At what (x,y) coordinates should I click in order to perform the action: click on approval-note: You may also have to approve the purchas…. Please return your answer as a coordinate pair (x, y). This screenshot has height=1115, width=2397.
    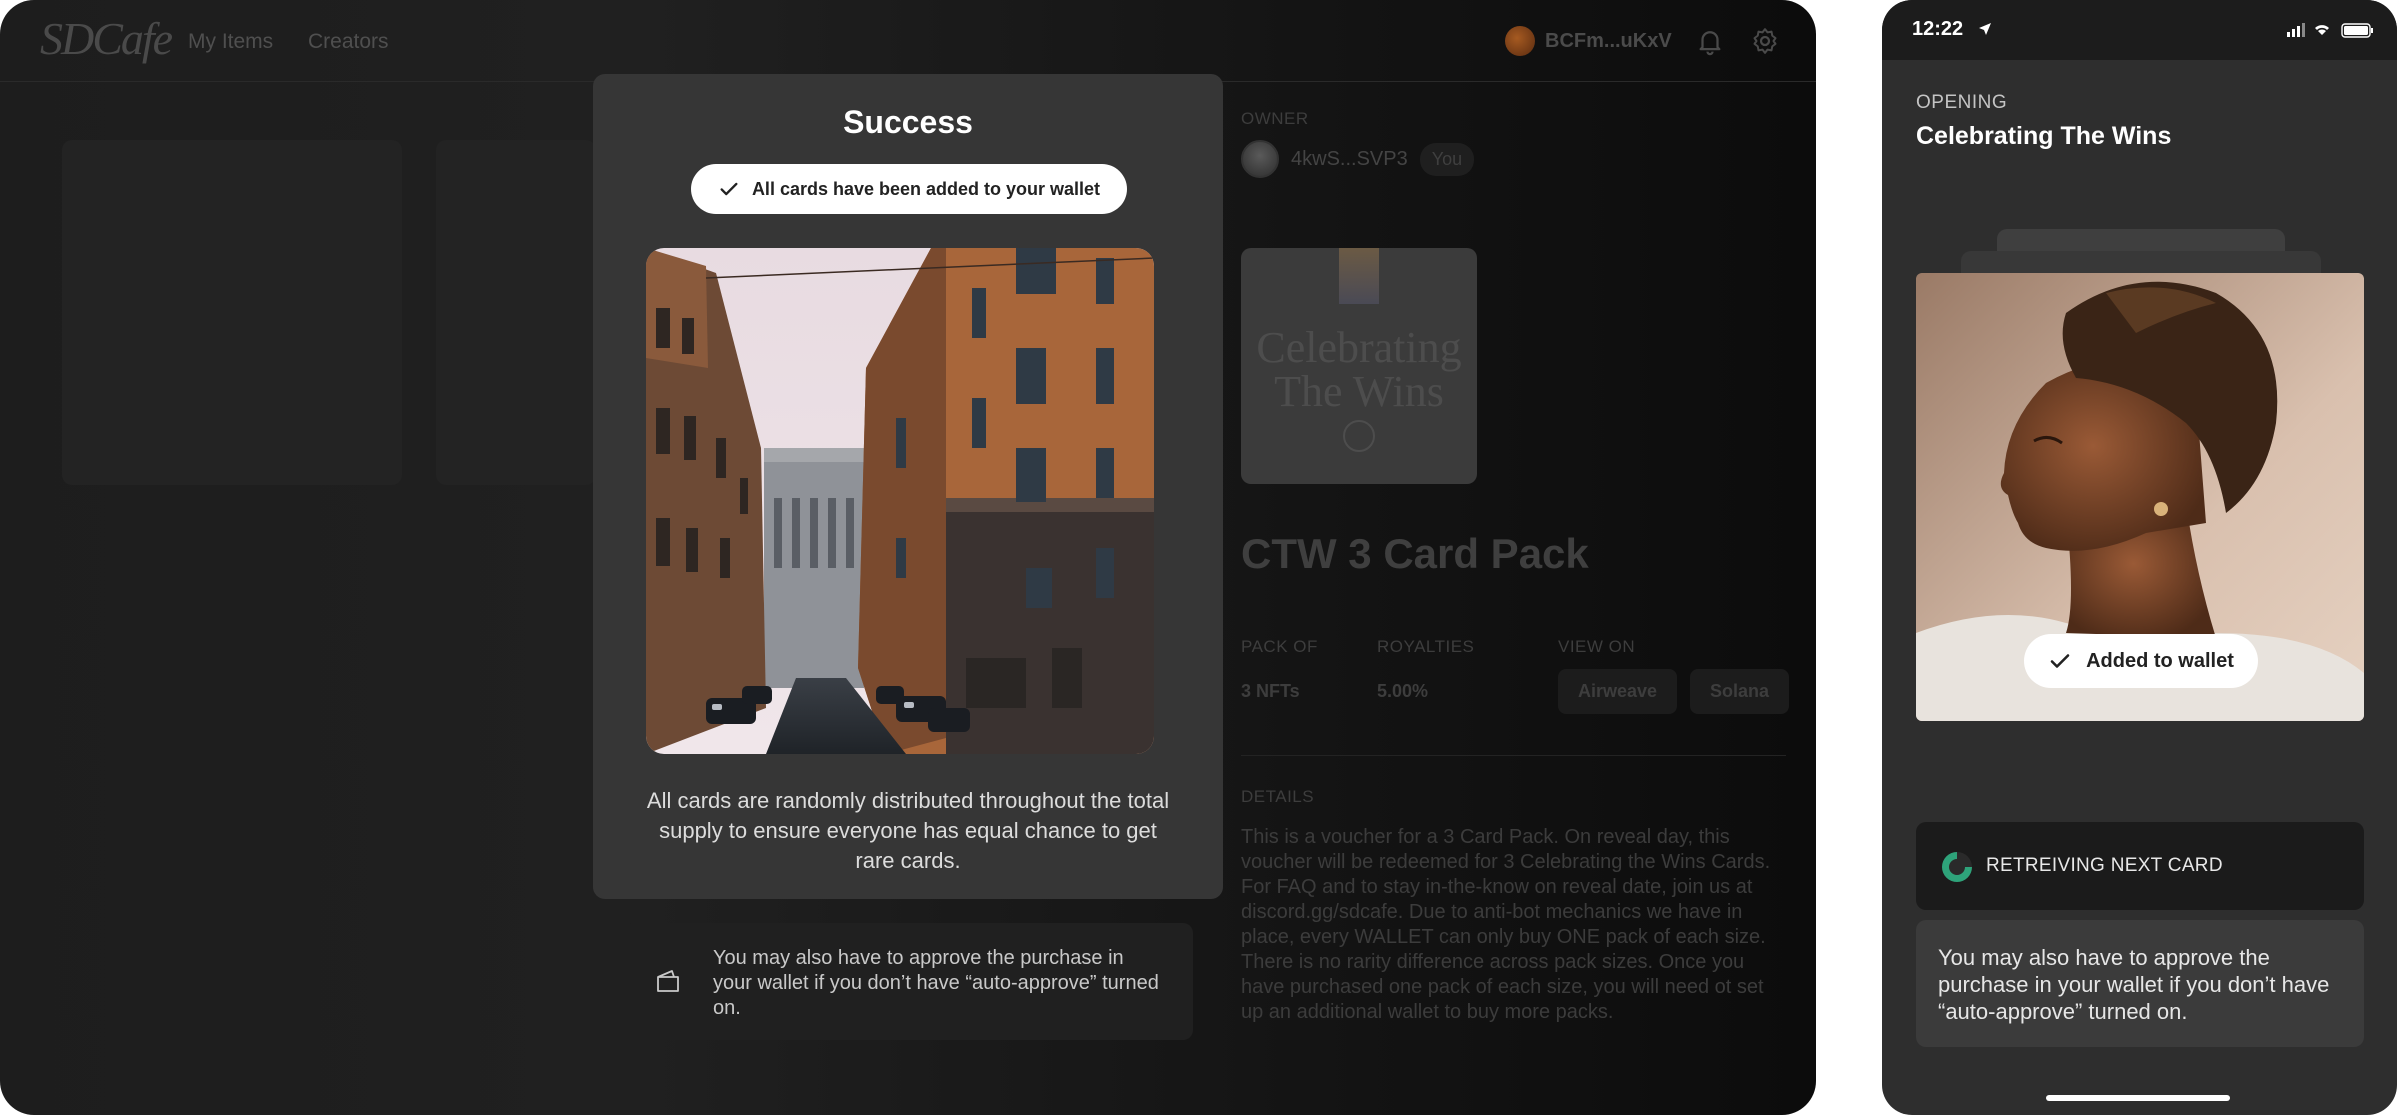
    Looking at the image, I should click on (908, 981).